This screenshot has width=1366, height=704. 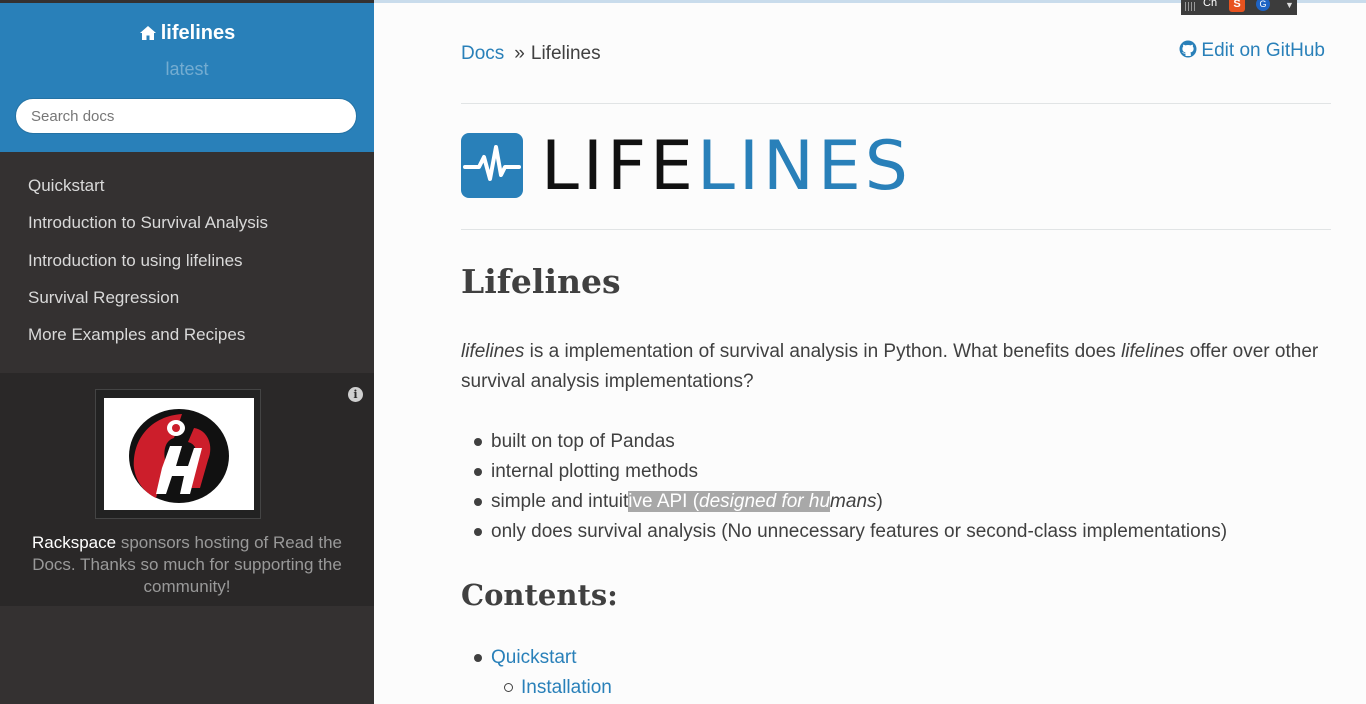 I want to click on logo-text-life: LIFE, so click(x=619, y=166).